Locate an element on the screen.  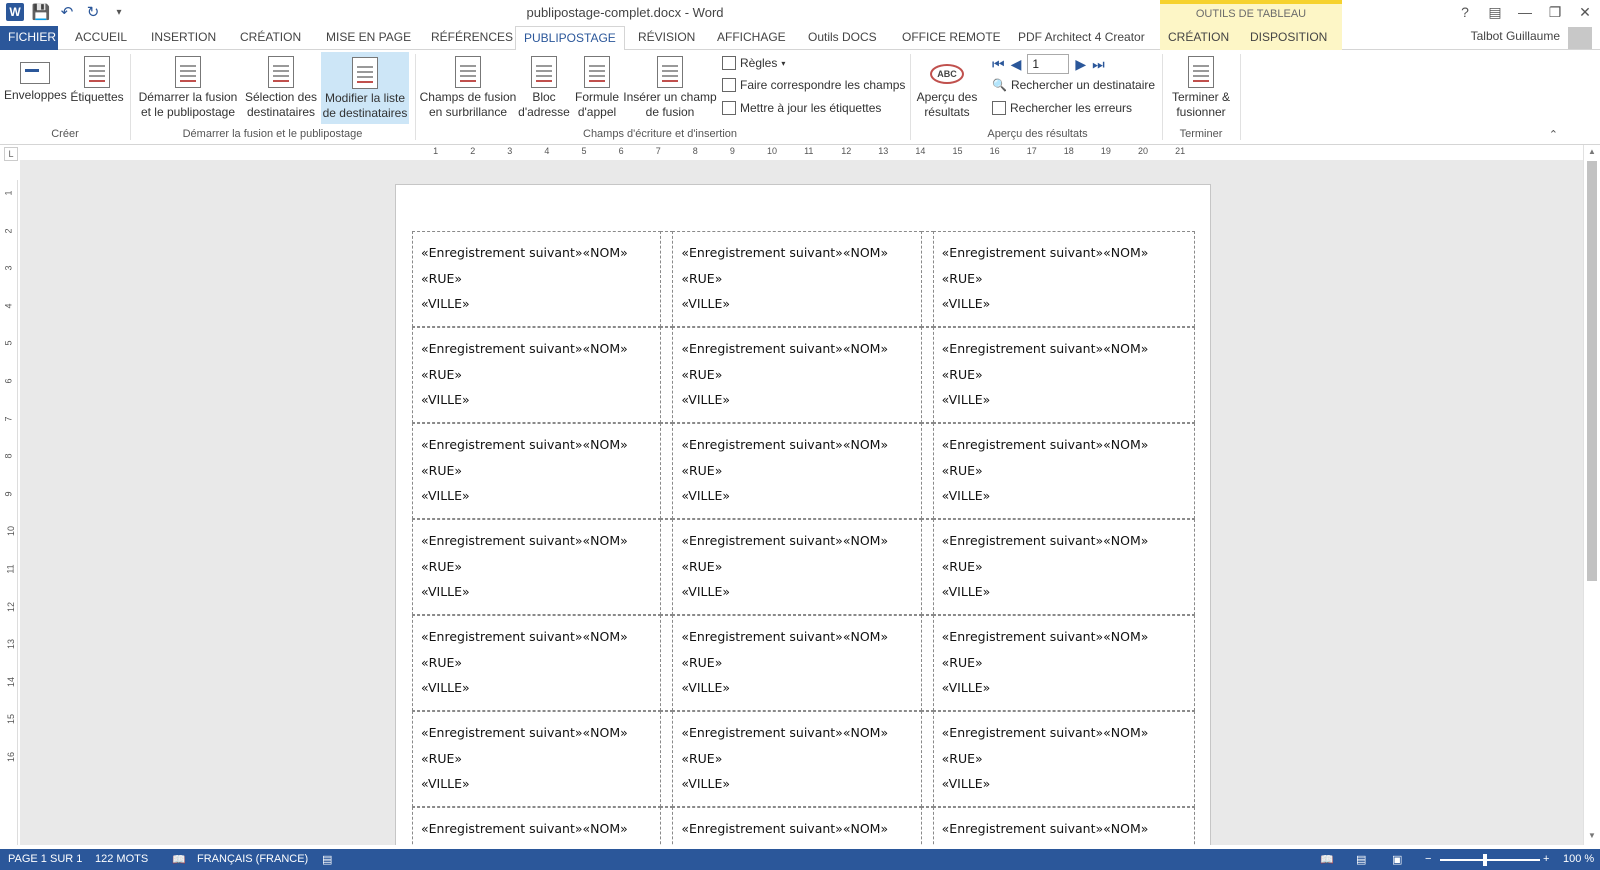
language-indicator: FRANÇAIS (FRANCE) is located at coordinates (252, 859).